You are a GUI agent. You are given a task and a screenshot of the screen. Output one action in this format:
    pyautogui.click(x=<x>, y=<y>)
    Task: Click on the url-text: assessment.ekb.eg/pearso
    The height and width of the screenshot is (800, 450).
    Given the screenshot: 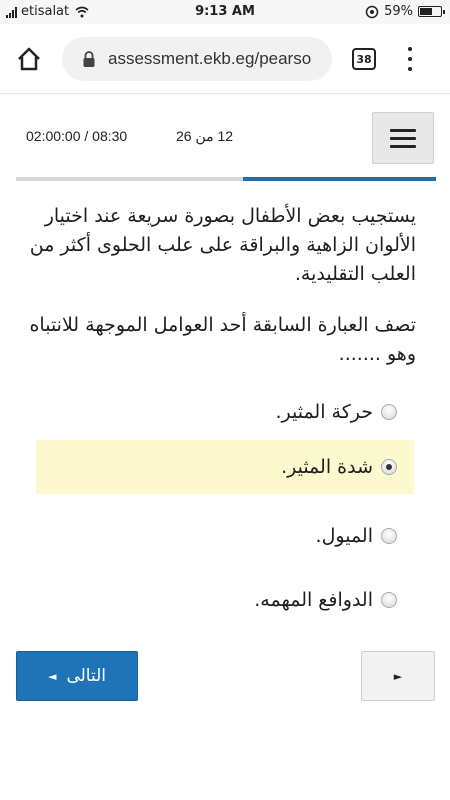 What is the action you would take?
    pyautogui.click(x=209, y=59)
    